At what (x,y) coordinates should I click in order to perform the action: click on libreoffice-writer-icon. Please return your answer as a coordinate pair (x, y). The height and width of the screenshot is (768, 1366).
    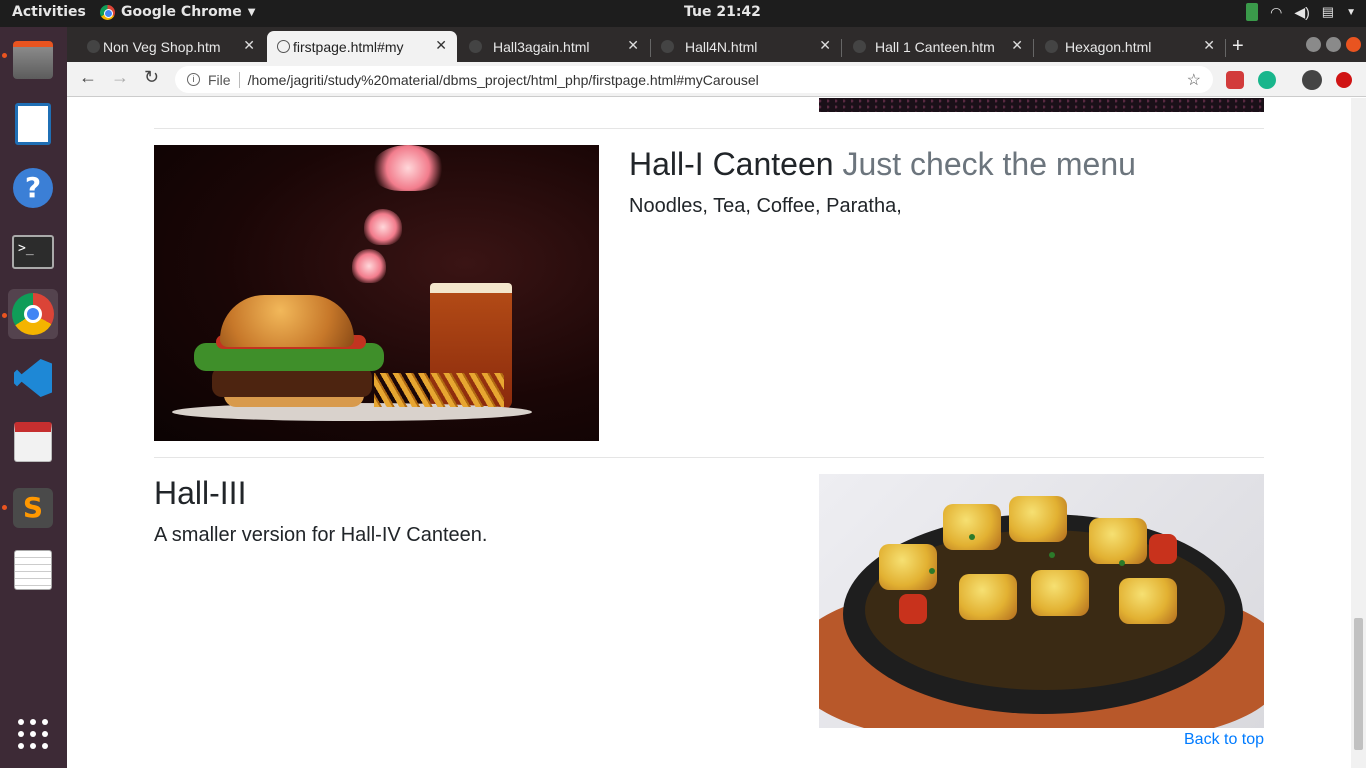
    Looking at the image, I should click on (33, 124).